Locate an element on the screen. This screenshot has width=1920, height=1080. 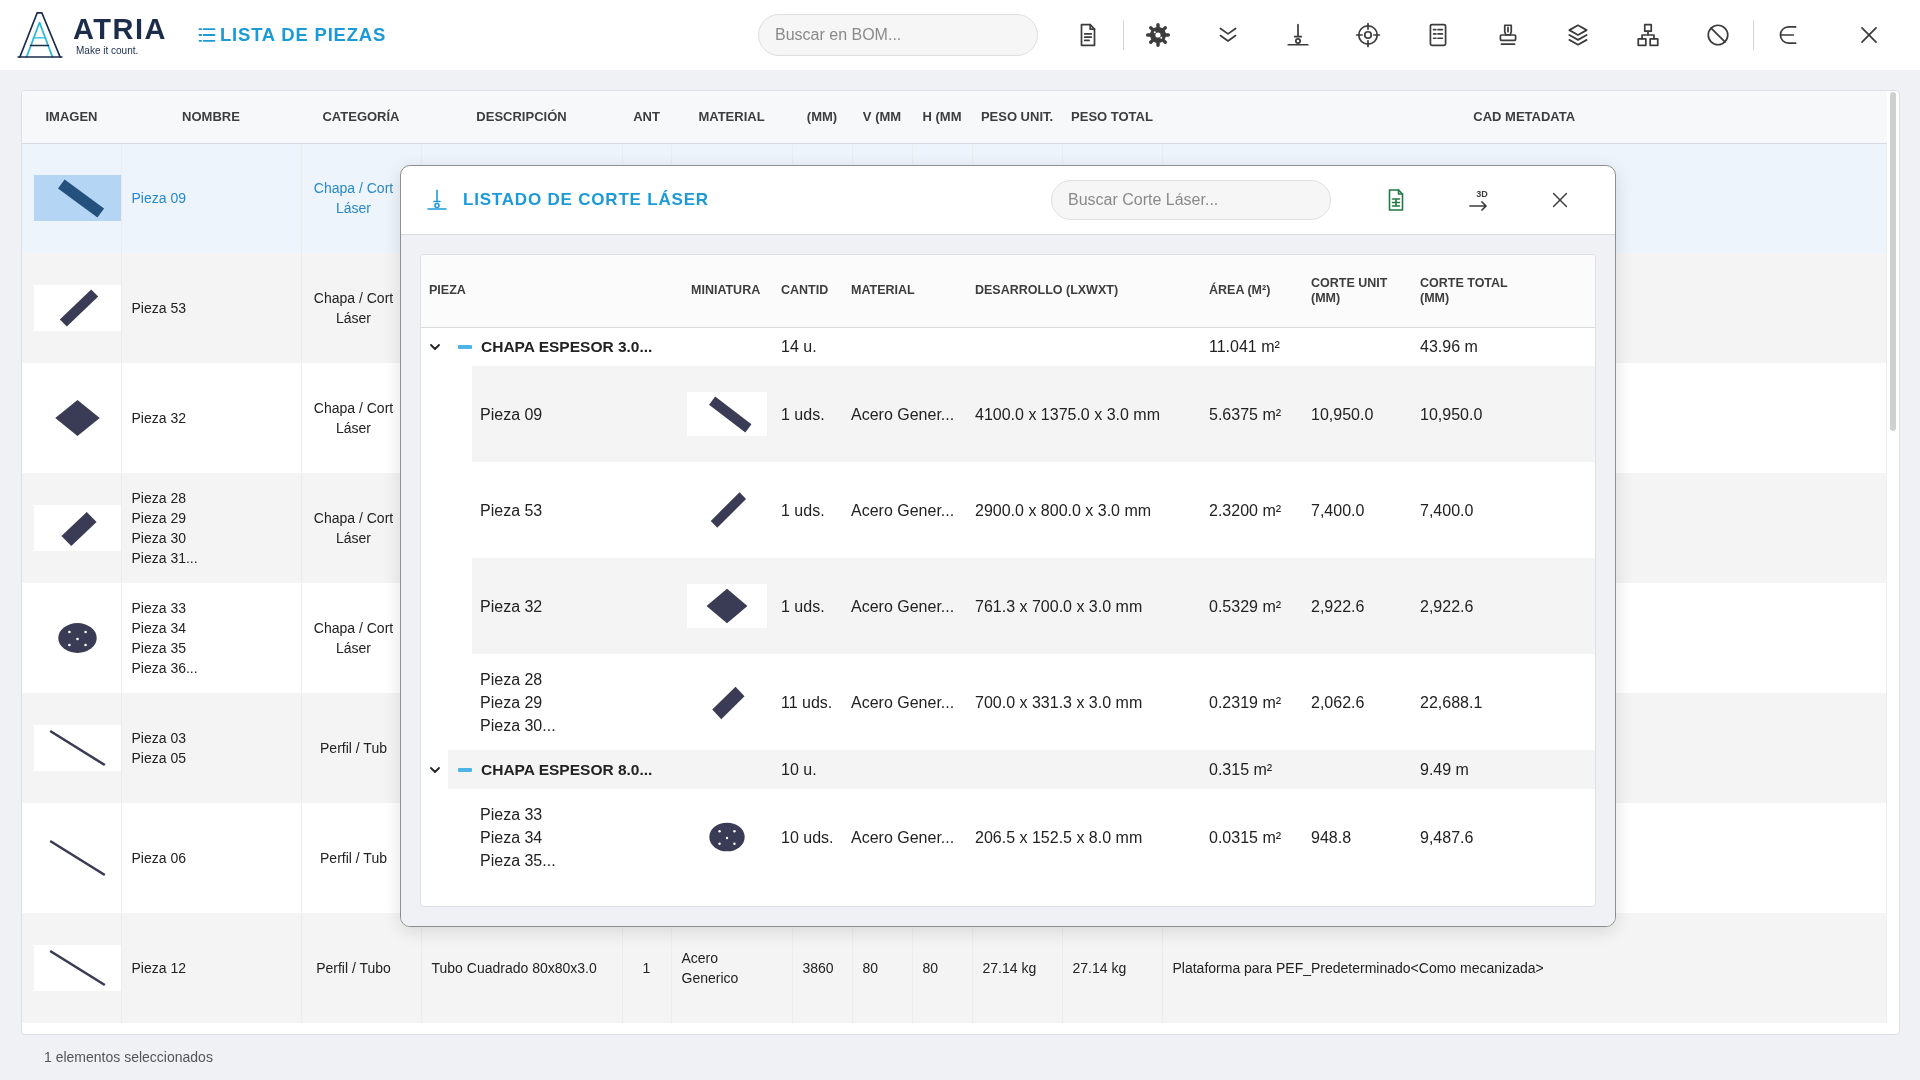
part-name: Pieza 12 is located at coordinates (159, 968).